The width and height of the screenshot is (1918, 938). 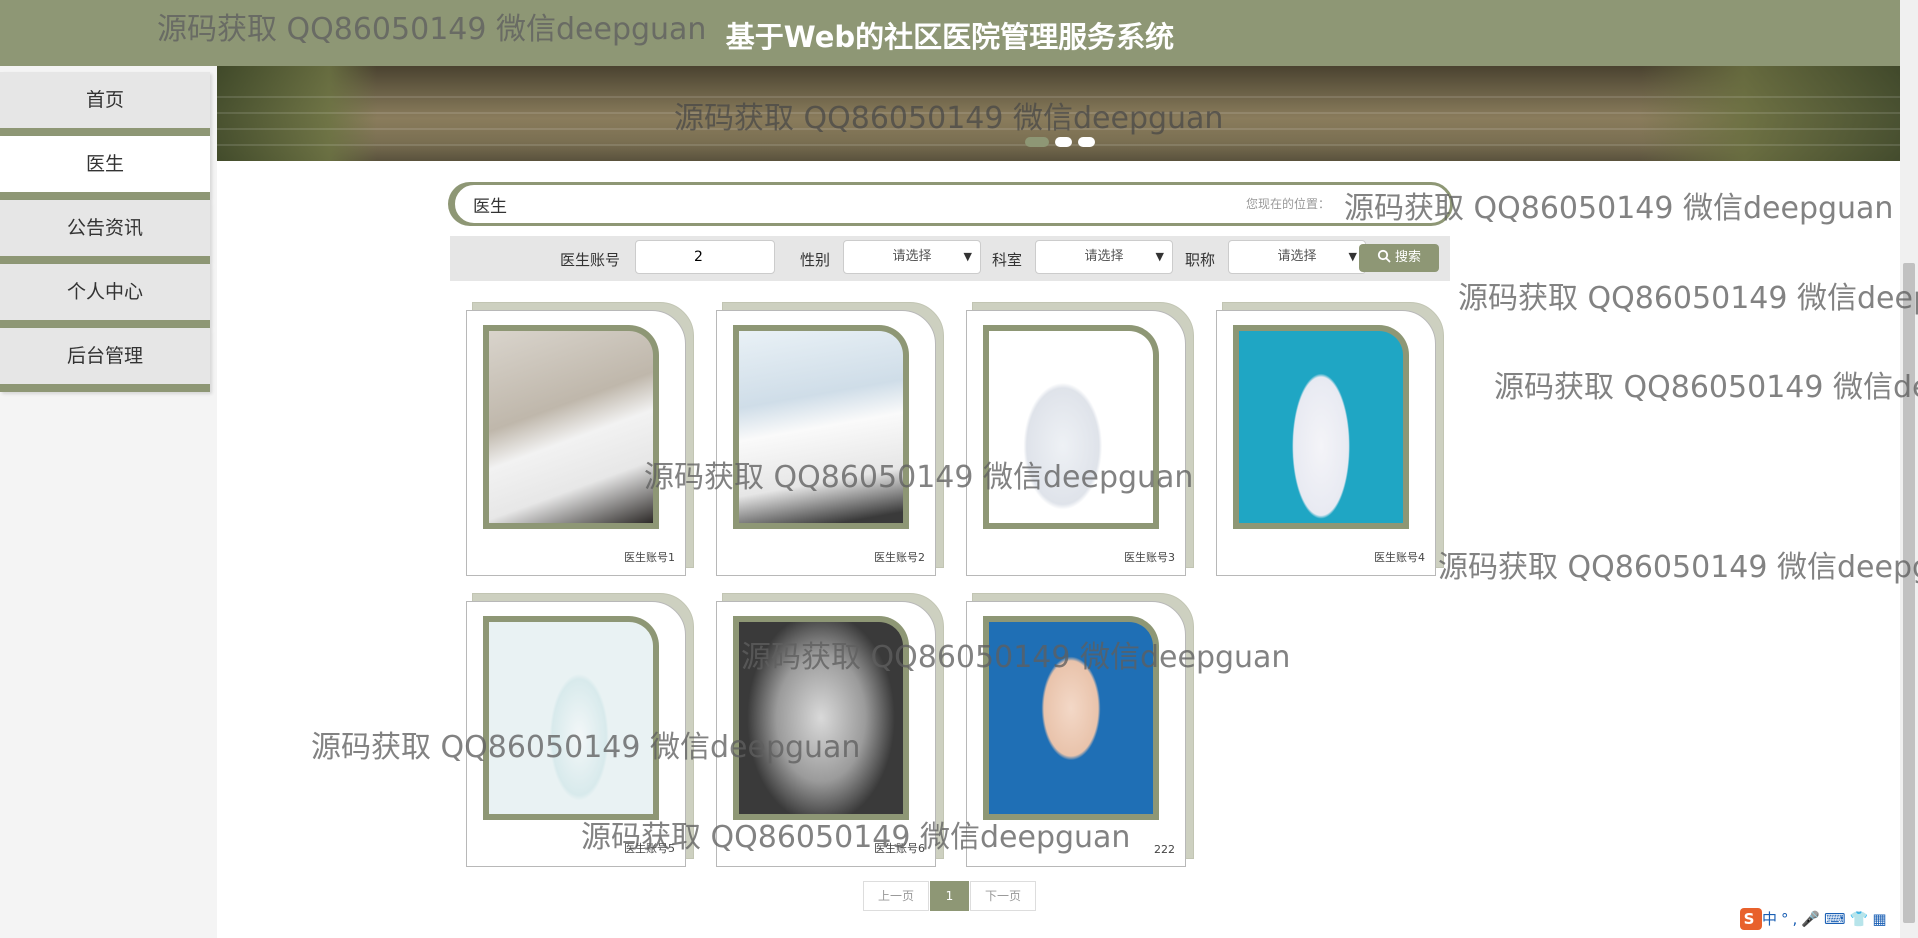 What do you see at coordinates (899, 557) in the screenshot?
I see `doctor-caption: 医生账号2` at bounding box center [899, 557].